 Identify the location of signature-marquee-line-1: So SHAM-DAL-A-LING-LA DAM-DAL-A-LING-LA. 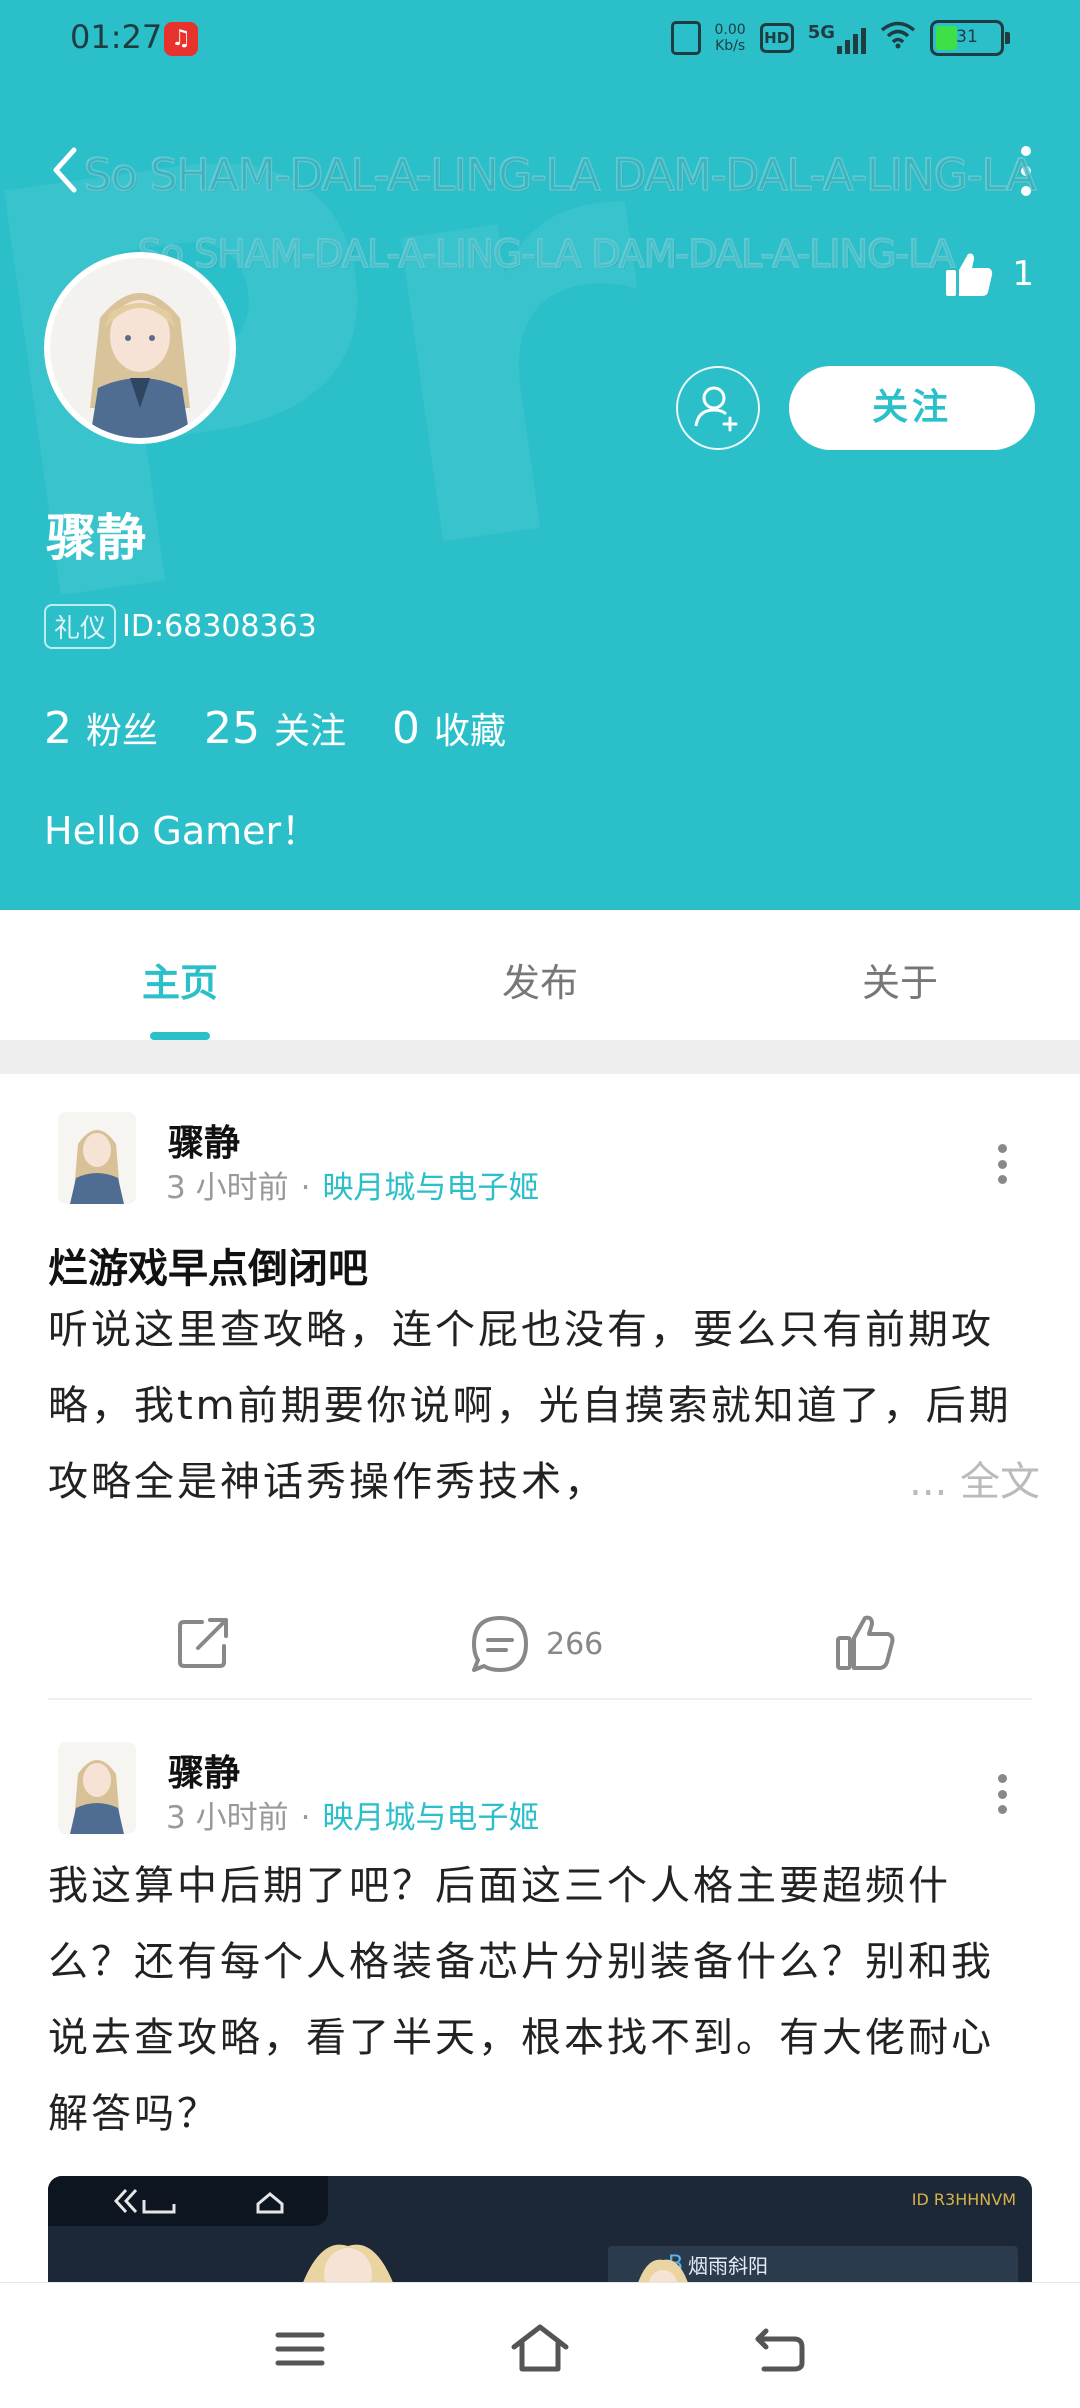
(560, 175).